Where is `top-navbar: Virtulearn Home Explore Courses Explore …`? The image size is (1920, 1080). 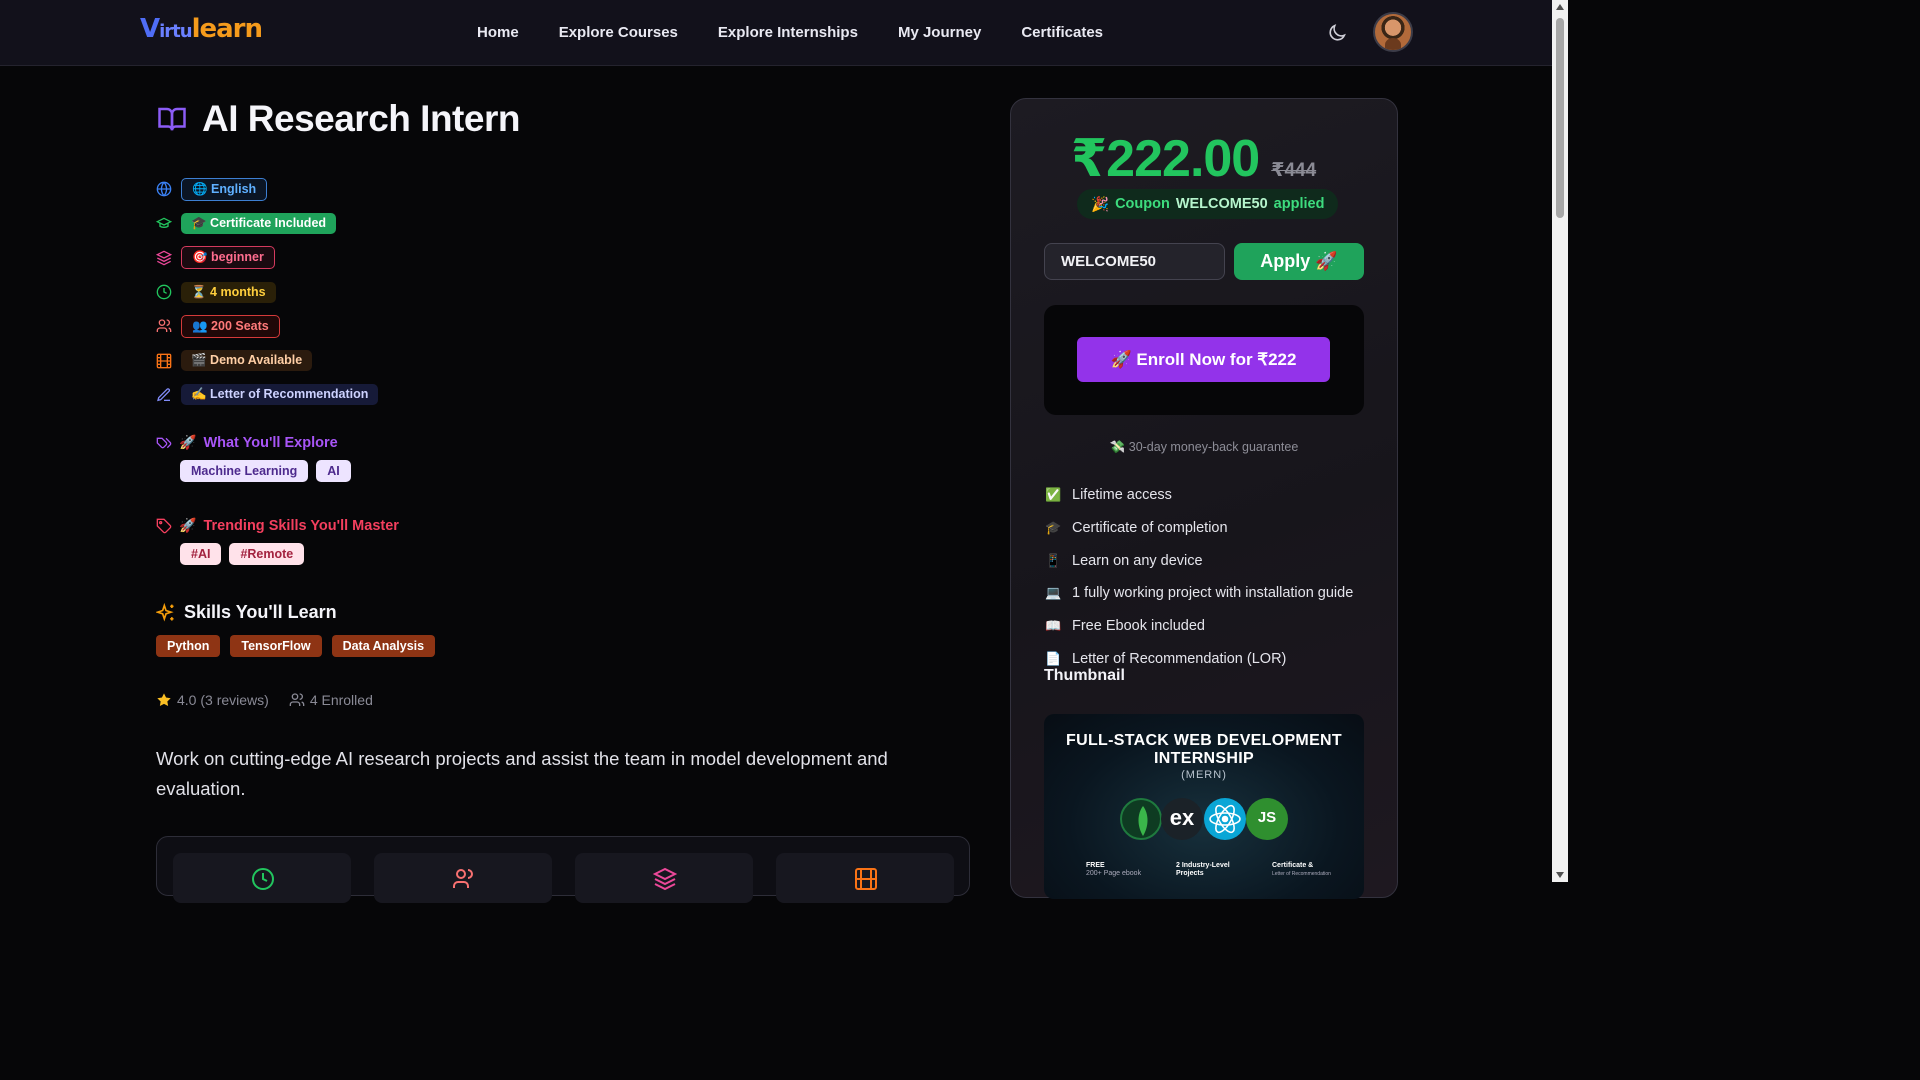
top-navbar: Virtulearn Home Explore Courses Explore … is located at coordinates (776, 33).